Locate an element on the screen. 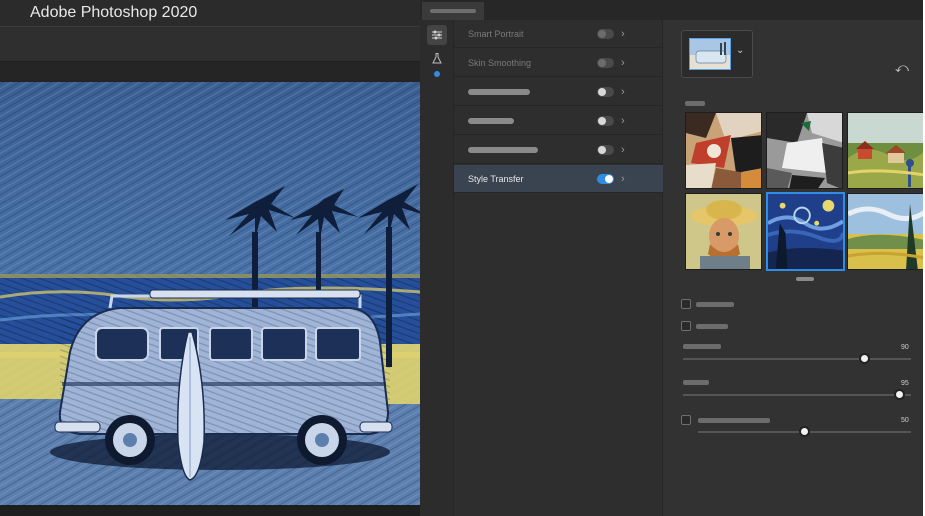 This screenshot has width=925, height=516. filter-label: Smart Portrait is located at coordinates (496, 34).